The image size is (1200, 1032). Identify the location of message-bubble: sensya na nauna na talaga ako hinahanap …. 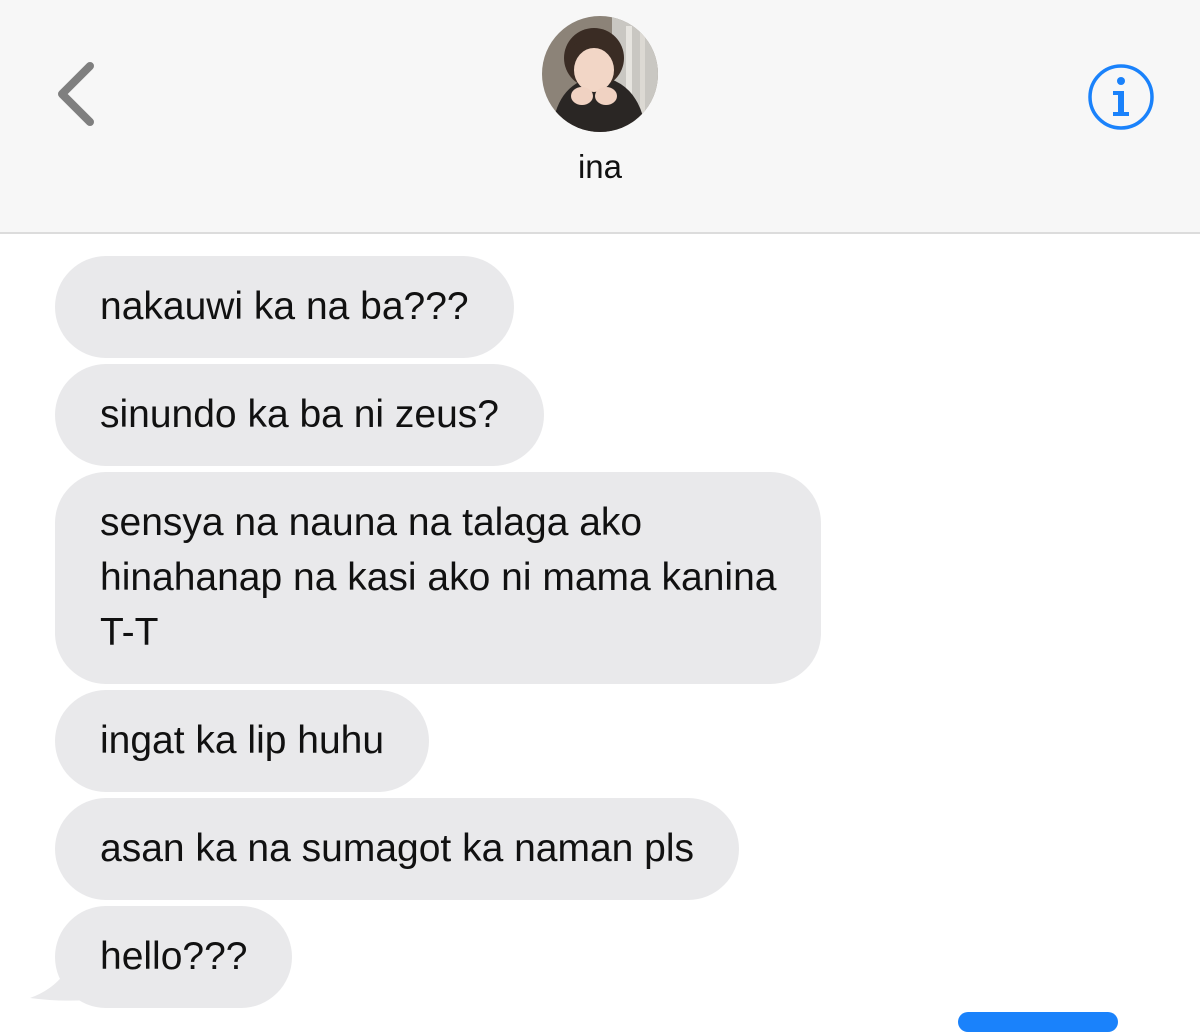
(438, 578).